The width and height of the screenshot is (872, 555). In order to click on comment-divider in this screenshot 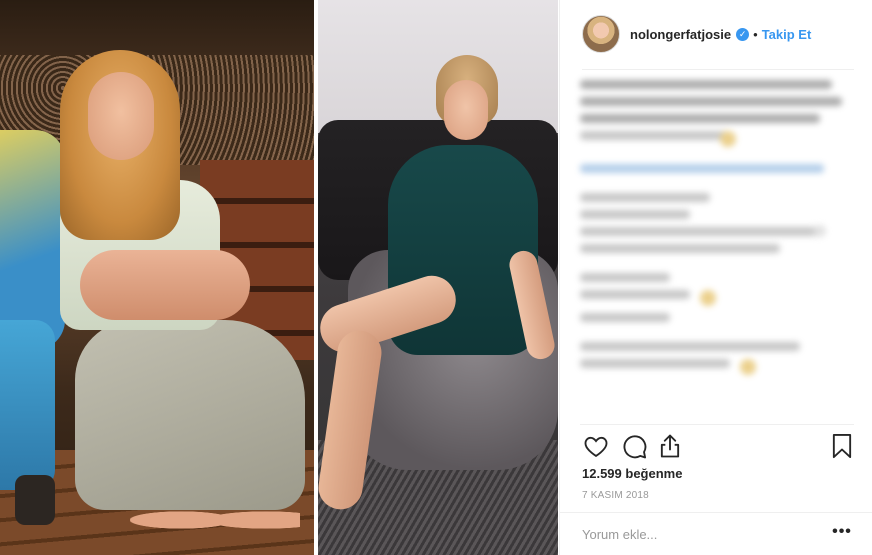, I will do `click(716, 512)`.